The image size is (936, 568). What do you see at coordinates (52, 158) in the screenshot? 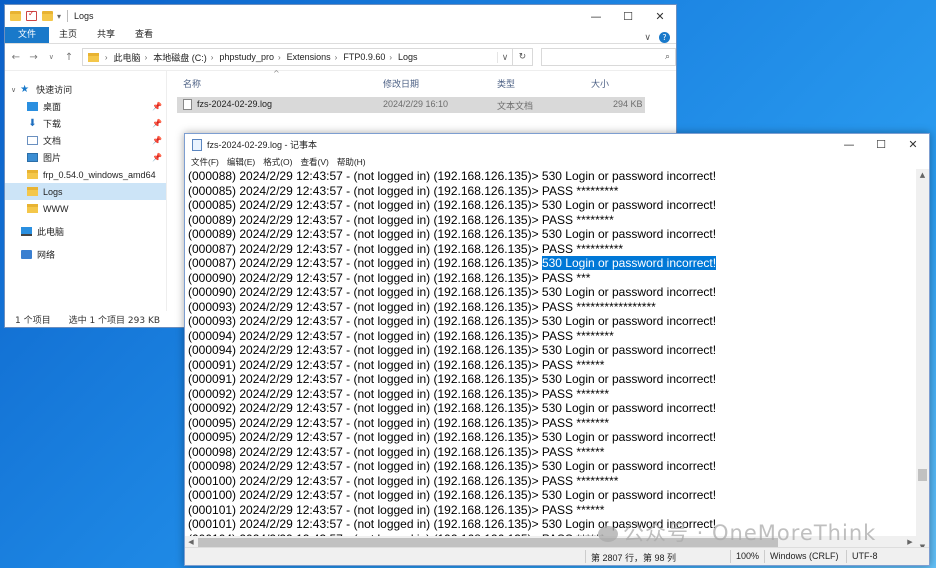
I see `nav-label: 图片` at bounding box center [52, 158].